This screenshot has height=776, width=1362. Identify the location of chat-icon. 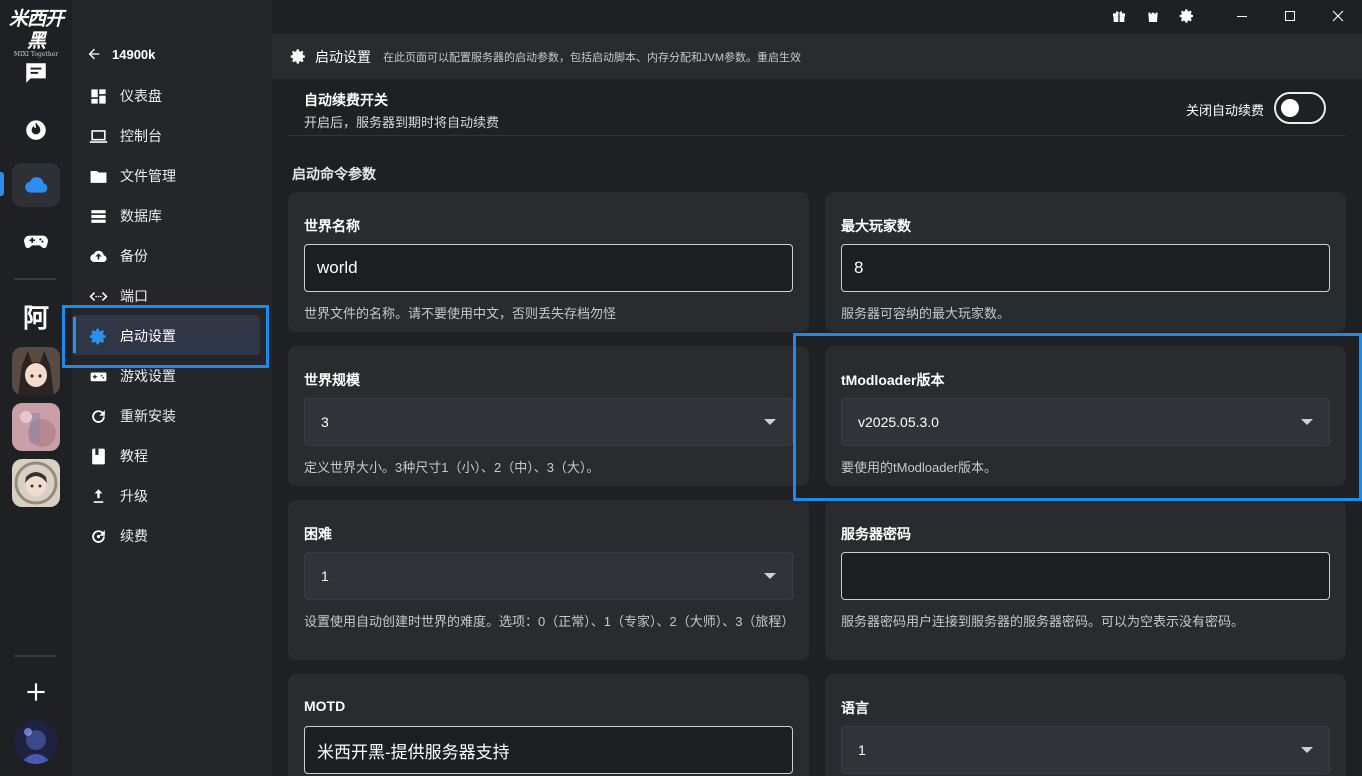
(36, 73).